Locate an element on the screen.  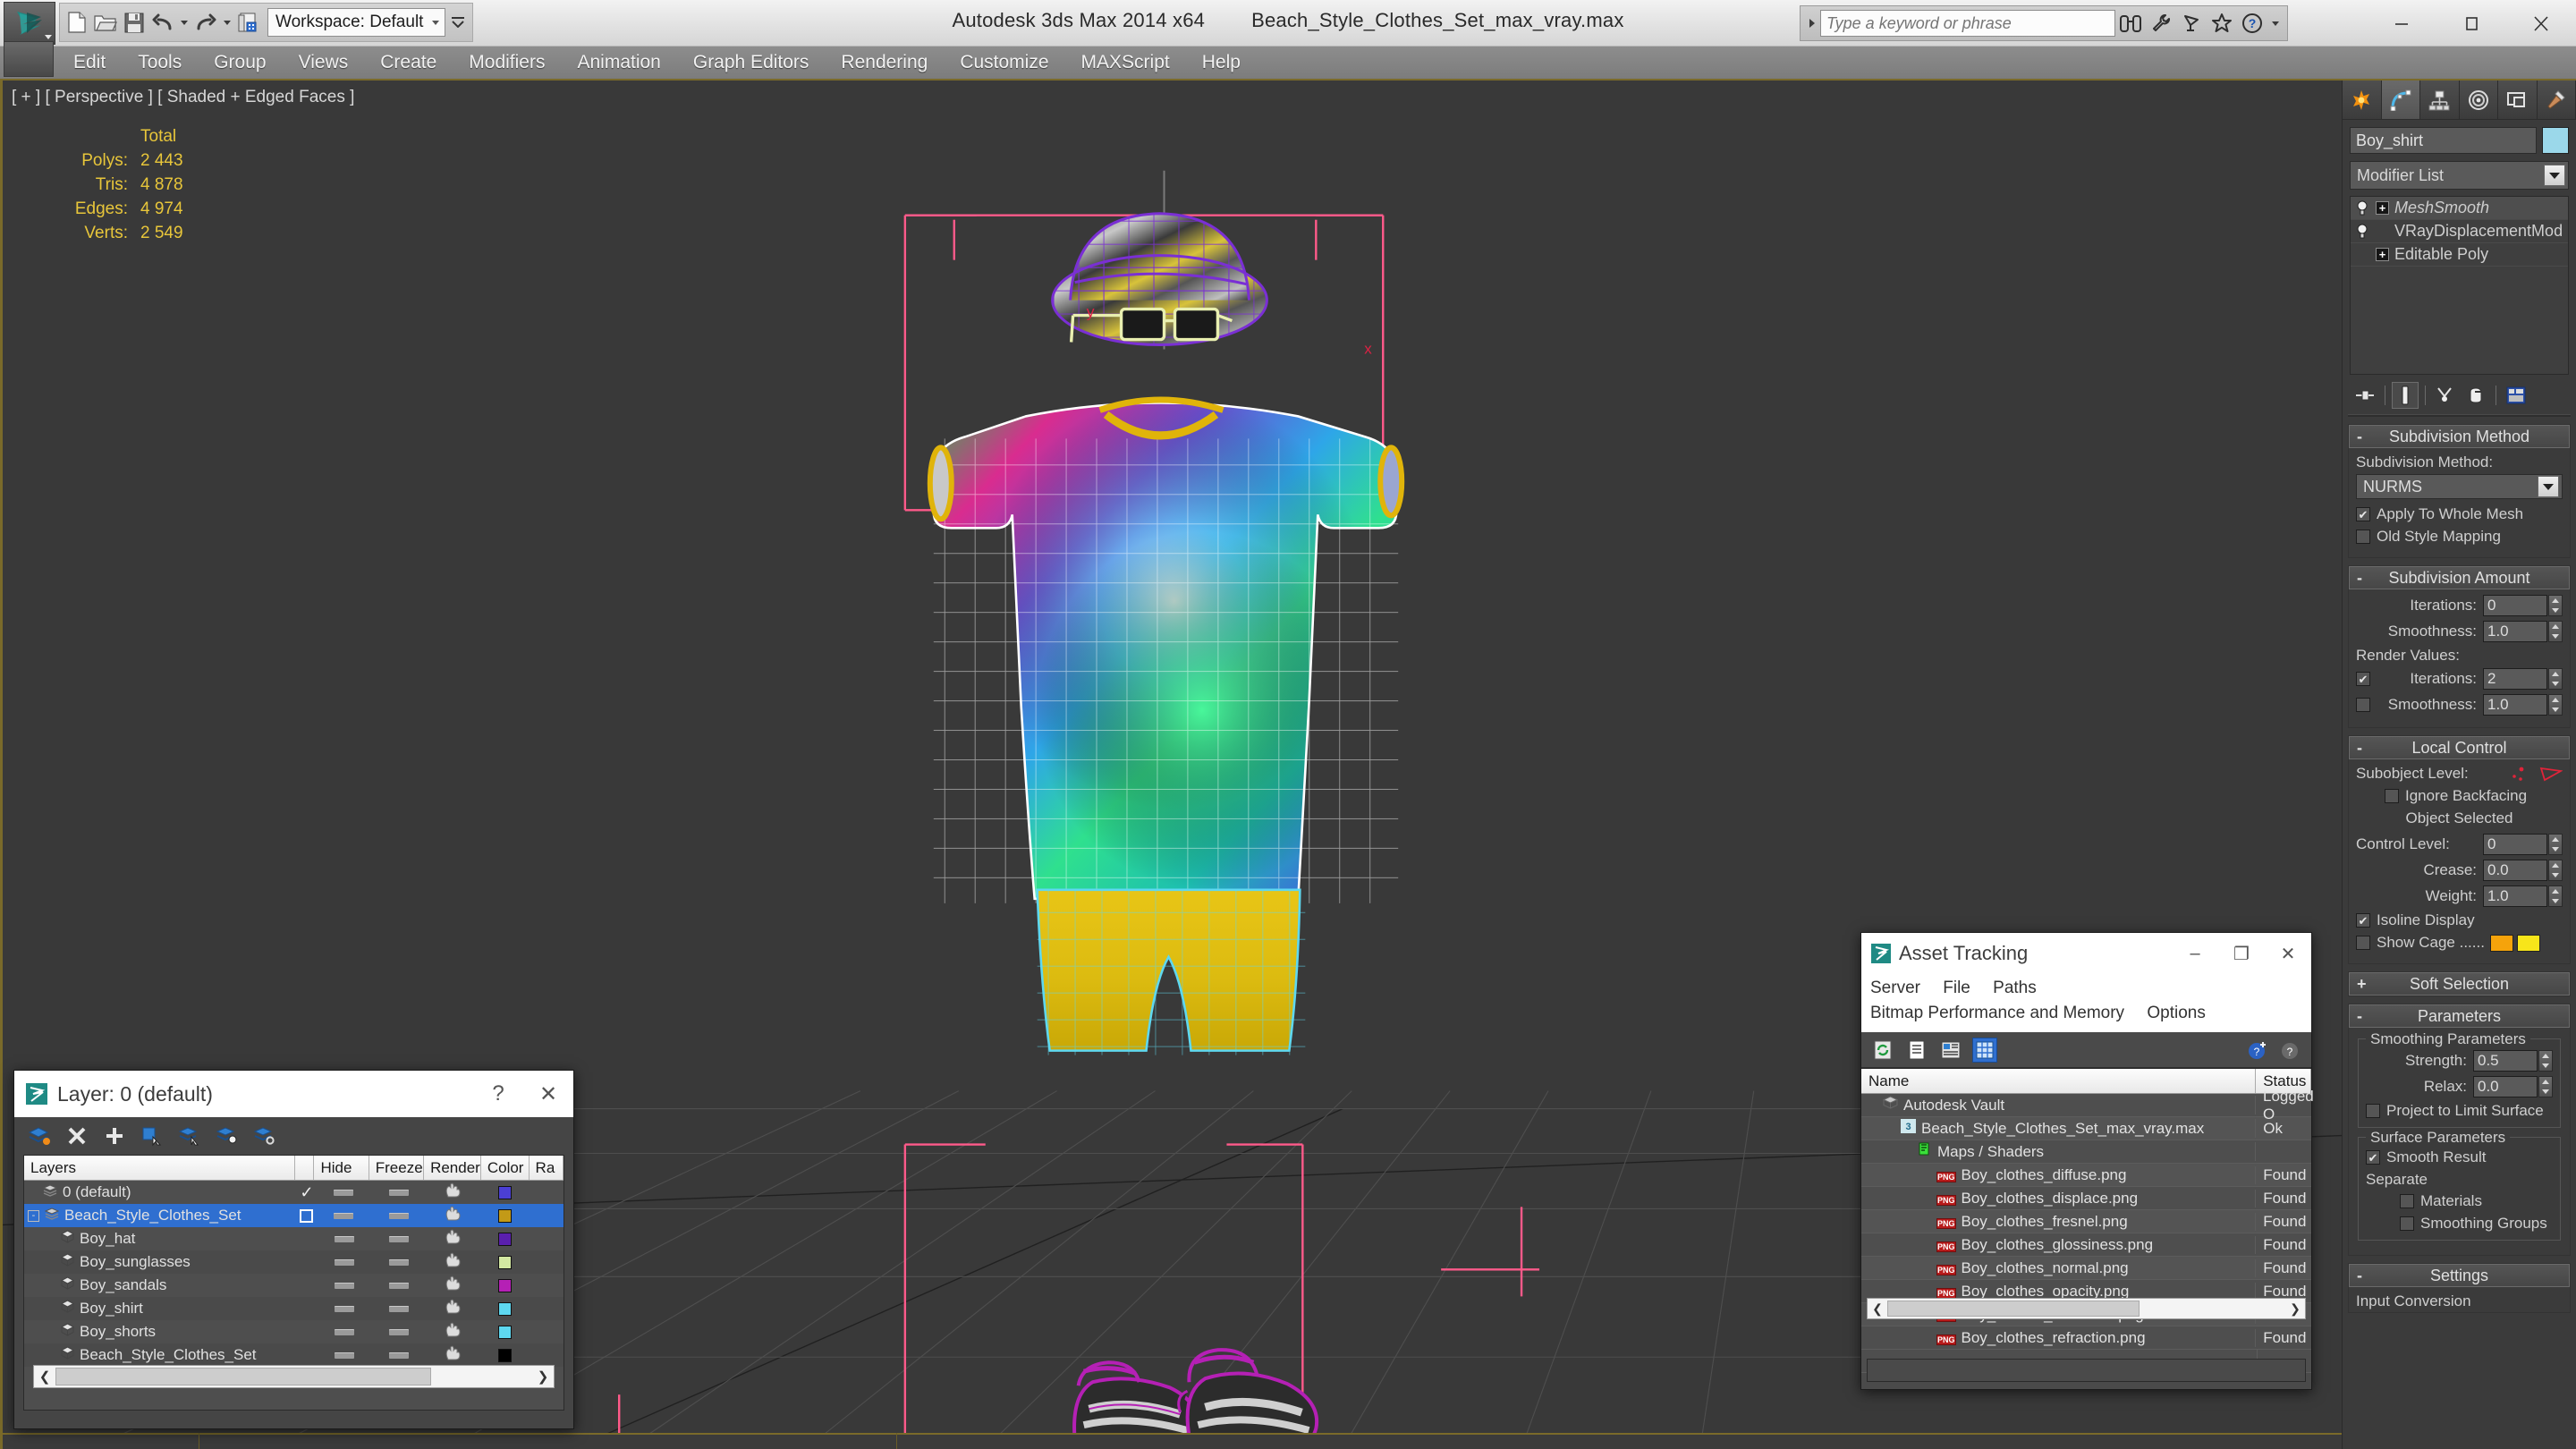
render-smoothness-field: 1.0 is located at coordinates (2515, 705).